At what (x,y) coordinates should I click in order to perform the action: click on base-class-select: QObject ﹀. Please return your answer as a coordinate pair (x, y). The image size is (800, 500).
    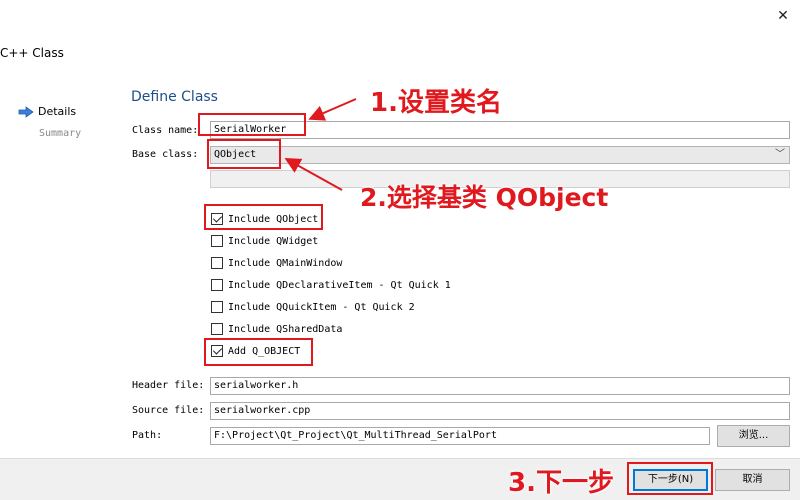
    Looking at the image, I should click on (500, 155).